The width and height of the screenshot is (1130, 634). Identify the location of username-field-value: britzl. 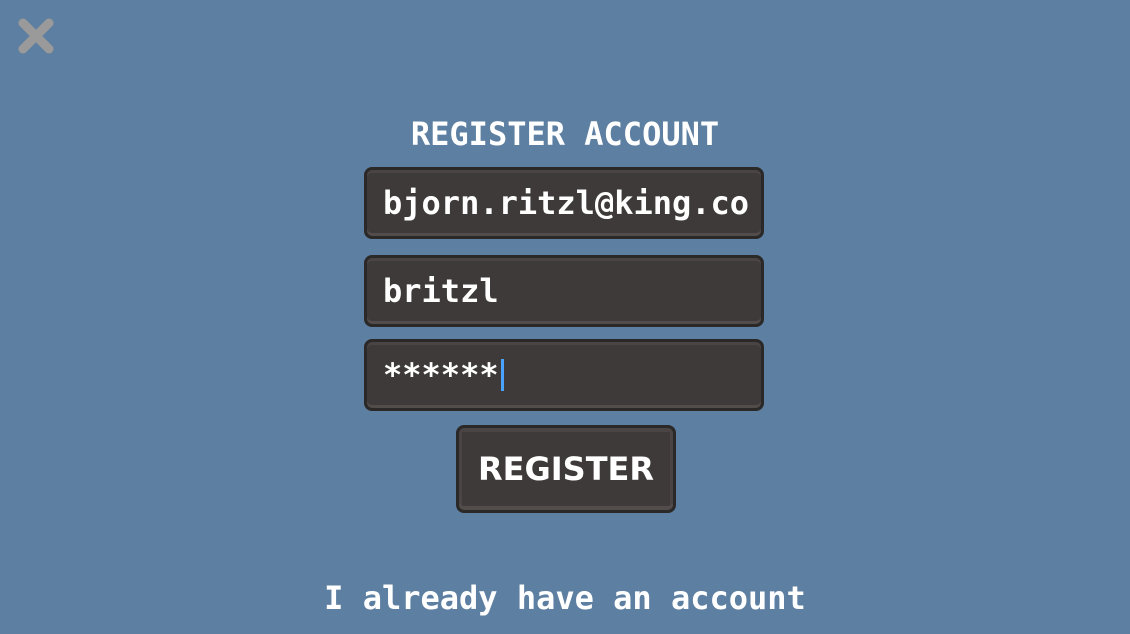
(441, 291).